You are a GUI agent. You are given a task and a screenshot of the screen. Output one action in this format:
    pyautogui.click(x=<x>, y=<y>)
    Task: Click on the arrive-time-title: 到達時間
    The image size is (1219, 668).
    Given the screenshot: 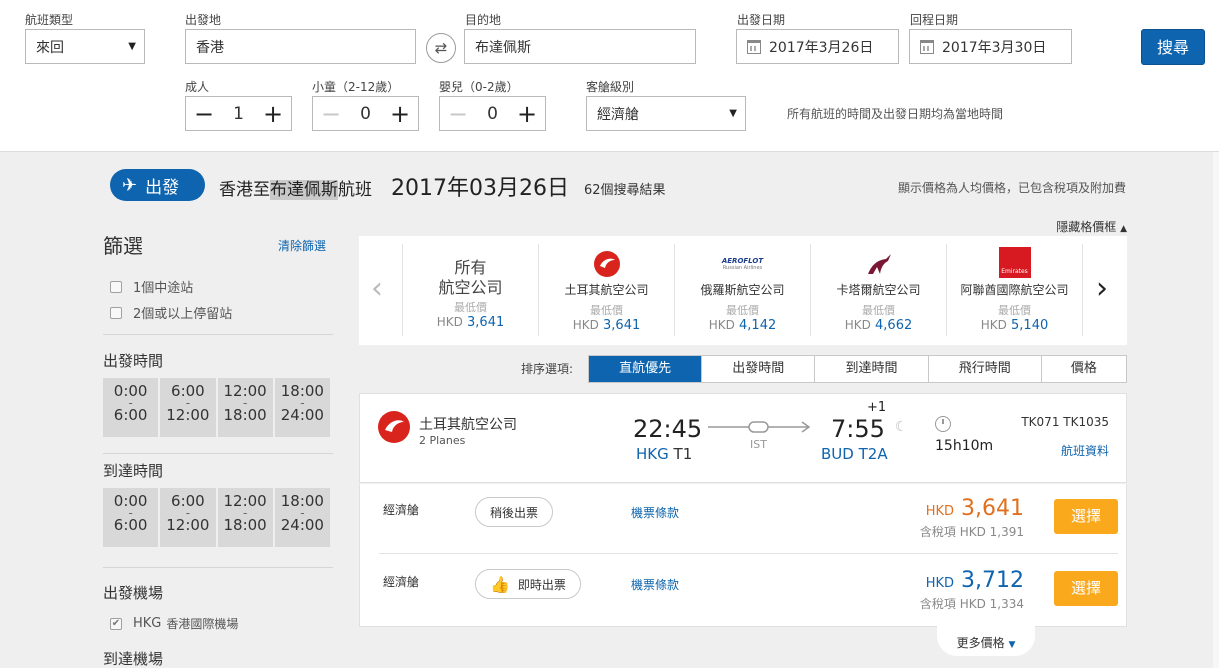 What is the action you would take?
    pyautogui.click(x=133, y=471)
    